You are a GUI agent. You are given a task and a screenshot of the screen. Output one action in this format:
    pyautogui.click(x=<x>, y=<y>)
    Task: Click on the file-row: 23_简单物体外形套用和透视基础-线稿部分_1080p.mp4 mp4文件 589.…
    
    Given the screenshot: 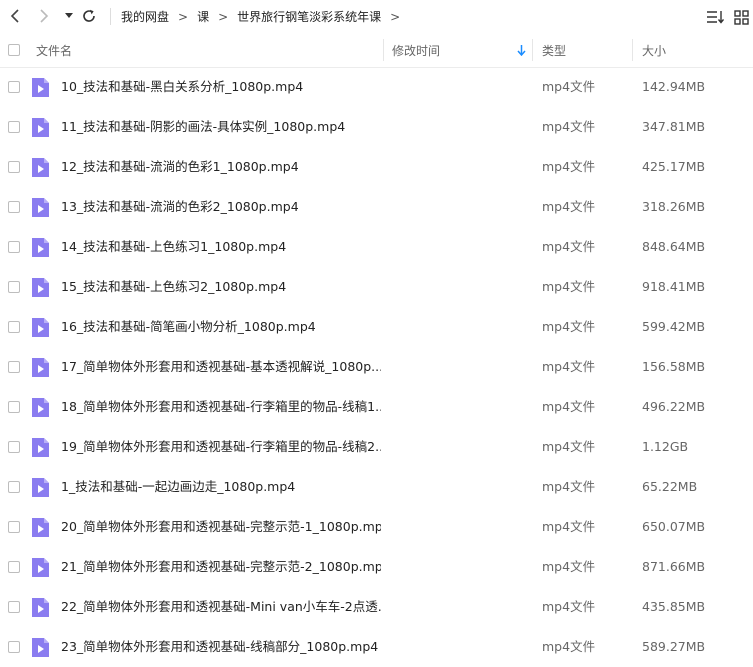 What is the action you would take?
    pyautogui.click(x=376, y=647)
    